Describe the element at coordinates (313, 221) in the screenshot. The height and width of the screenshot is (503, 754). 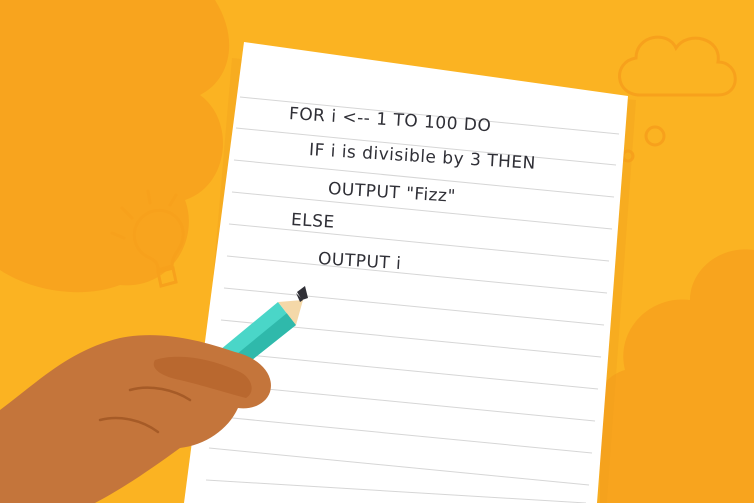
I see `code-line-else: ELSE` at that location.